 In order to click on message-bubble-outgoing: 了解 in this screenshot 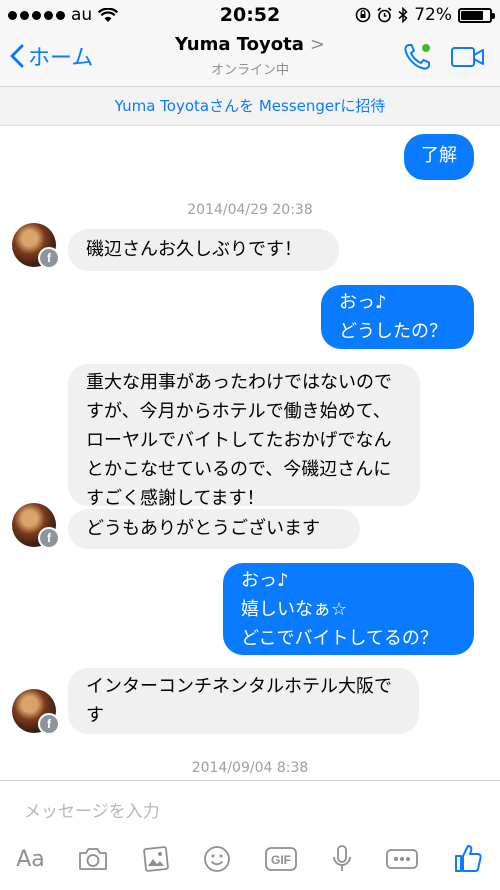, I will do `click(439, 157)`.